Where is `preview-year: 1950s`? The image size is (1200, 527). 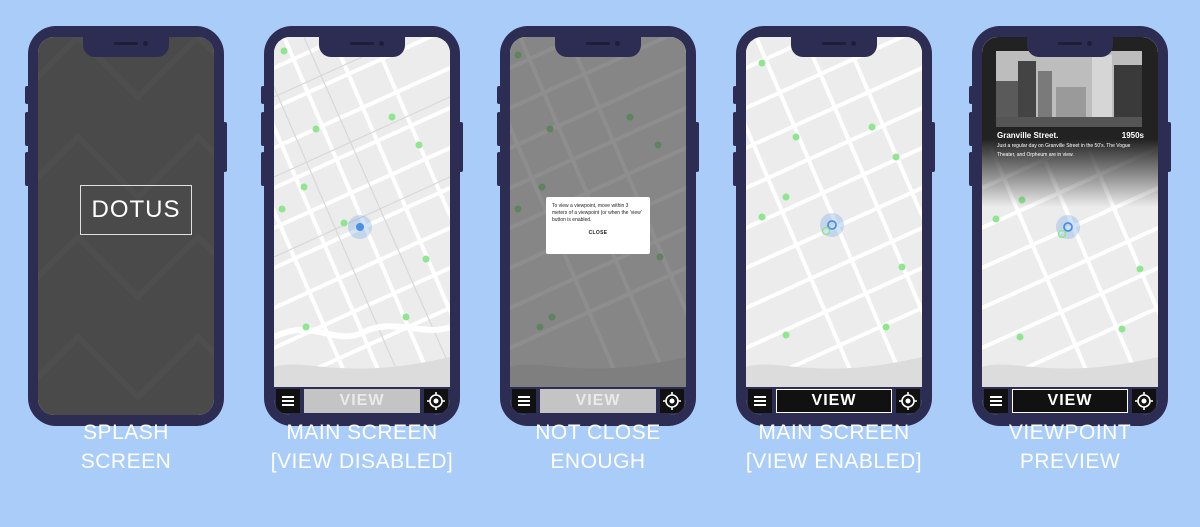
preview-year: 1950s is located at coordinates (1132, 135).